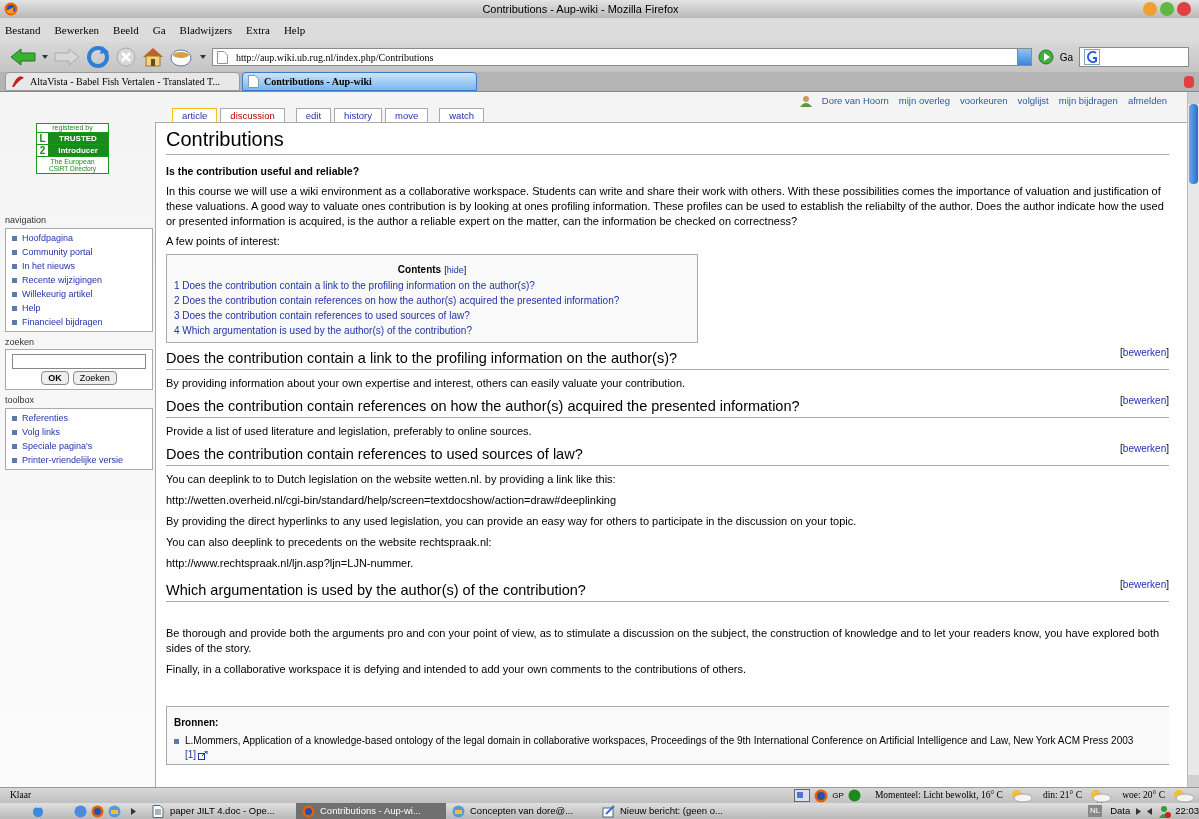  Describe the element at coordinates (133, 811) in the screenshot. I see `chevron-icon` at that location.